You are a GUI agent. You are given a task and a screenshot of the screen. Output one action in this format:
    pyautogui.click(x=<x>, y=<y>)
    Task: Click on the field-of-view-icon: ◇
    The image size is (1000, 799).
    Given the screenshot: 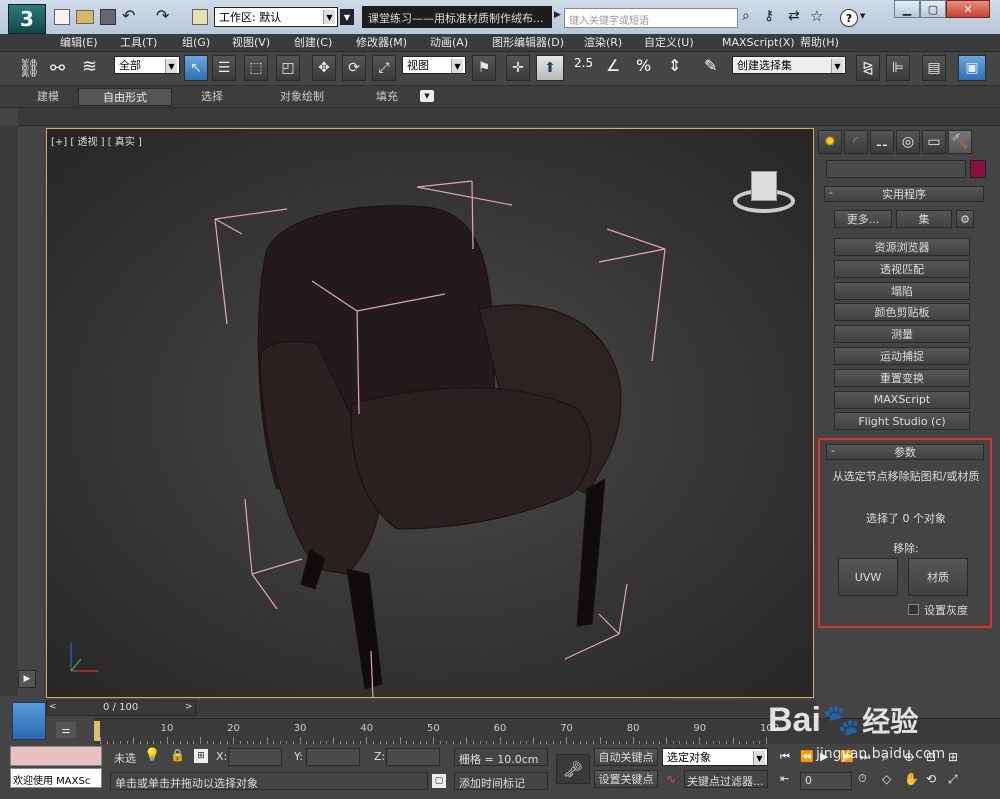 What is the action you would take?
    pyautogui.click(x=886, y=779)
    